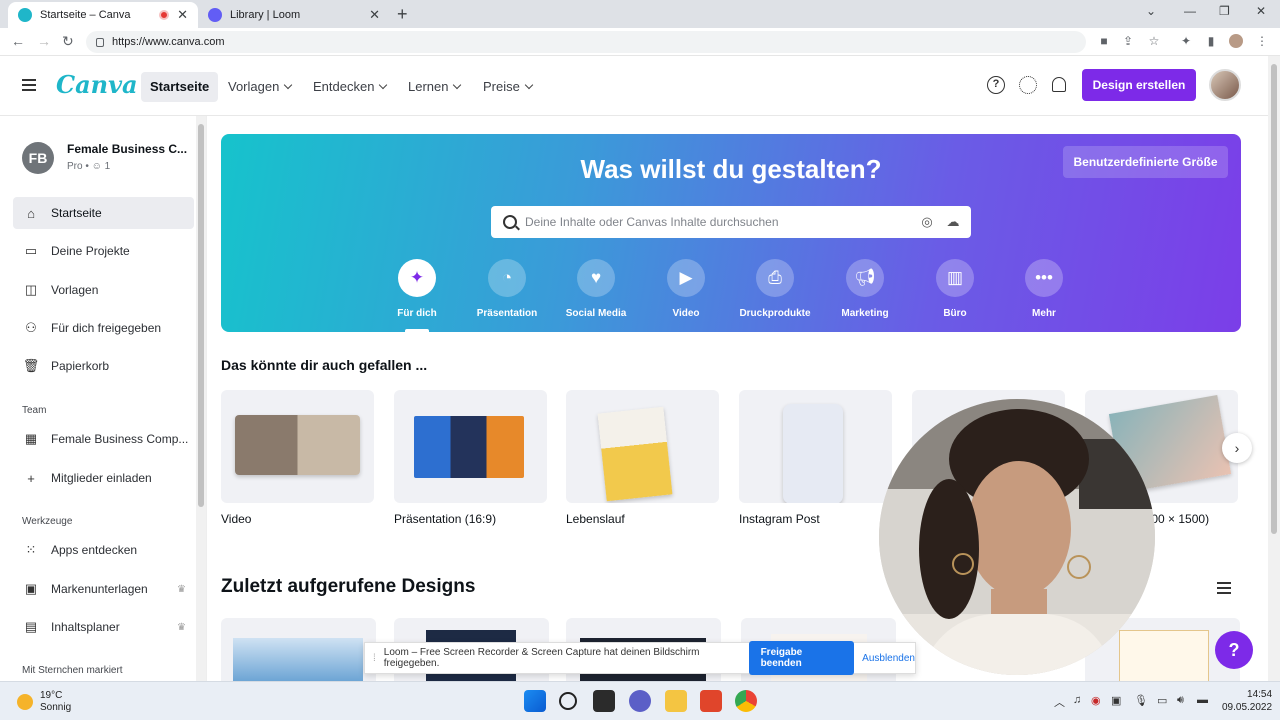  I want to click on nav-label: Vorlagen, so click(254, 86).